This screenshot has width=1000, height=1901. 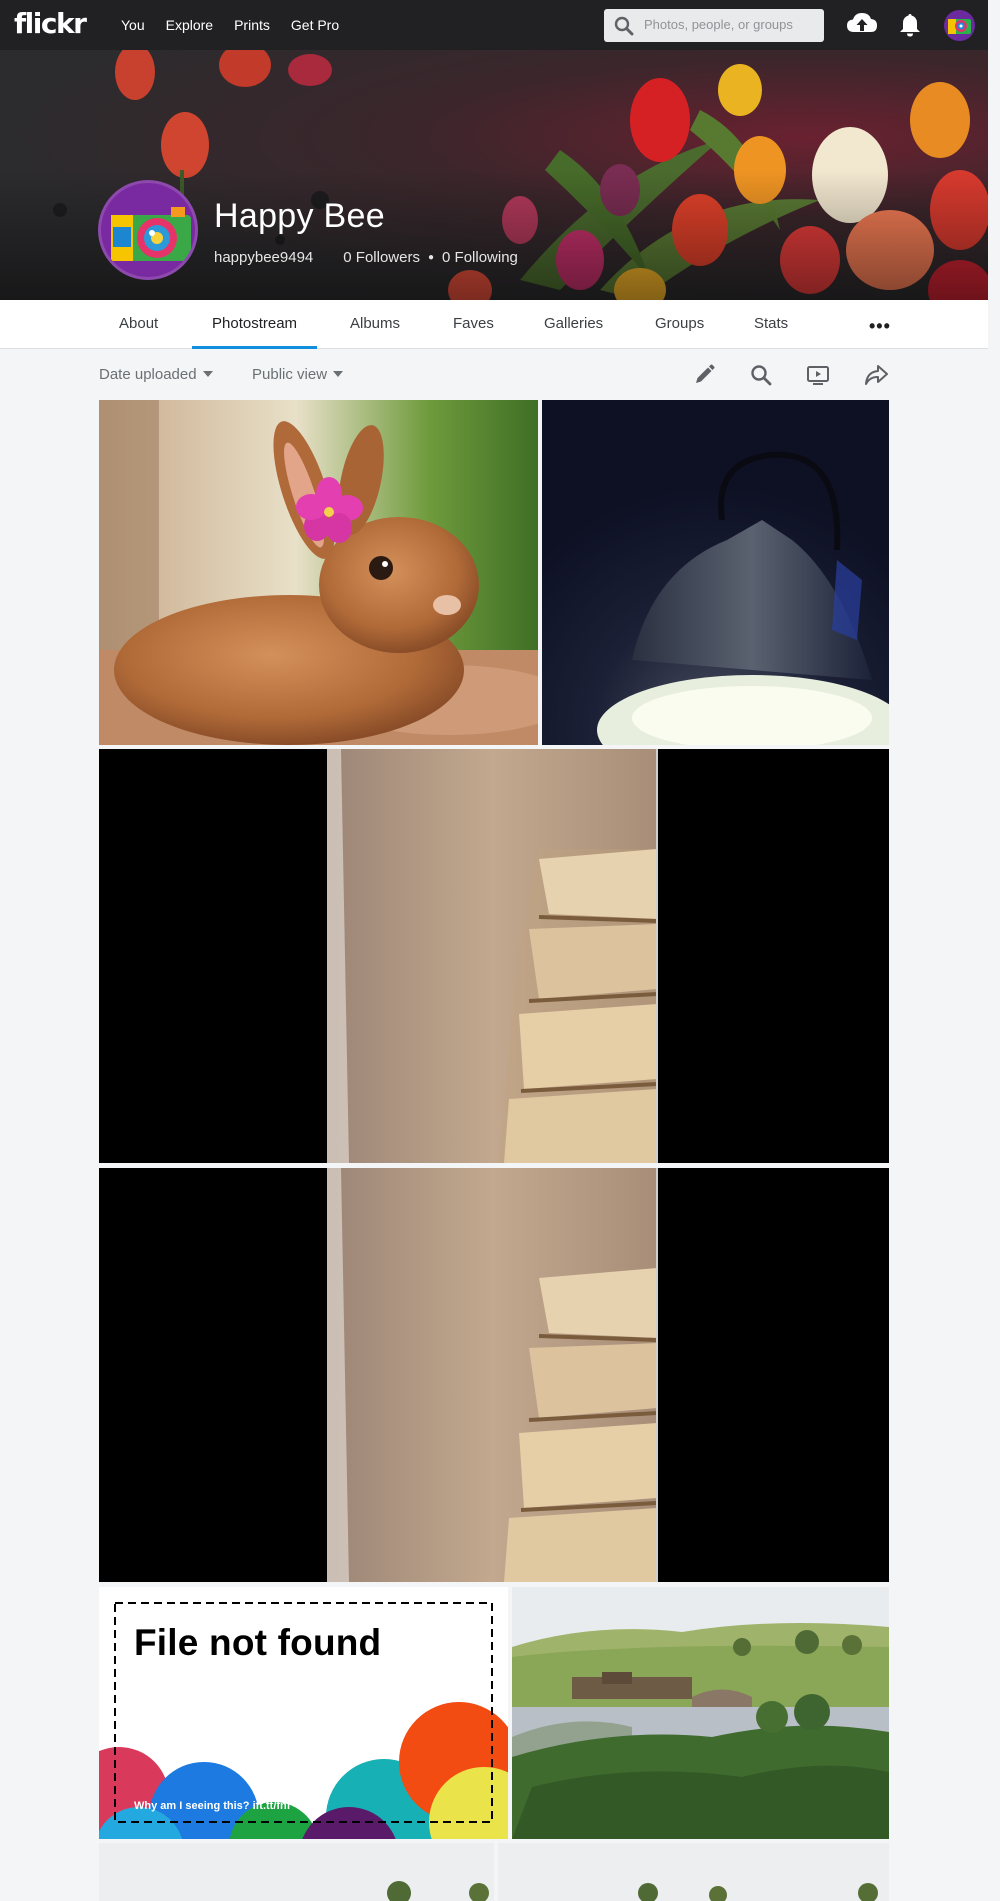 What do you see at coordinates (315, 25) in the screenshot?
I see `nav-link-get-pro: Get Pro` at bounding box center [315, 25].